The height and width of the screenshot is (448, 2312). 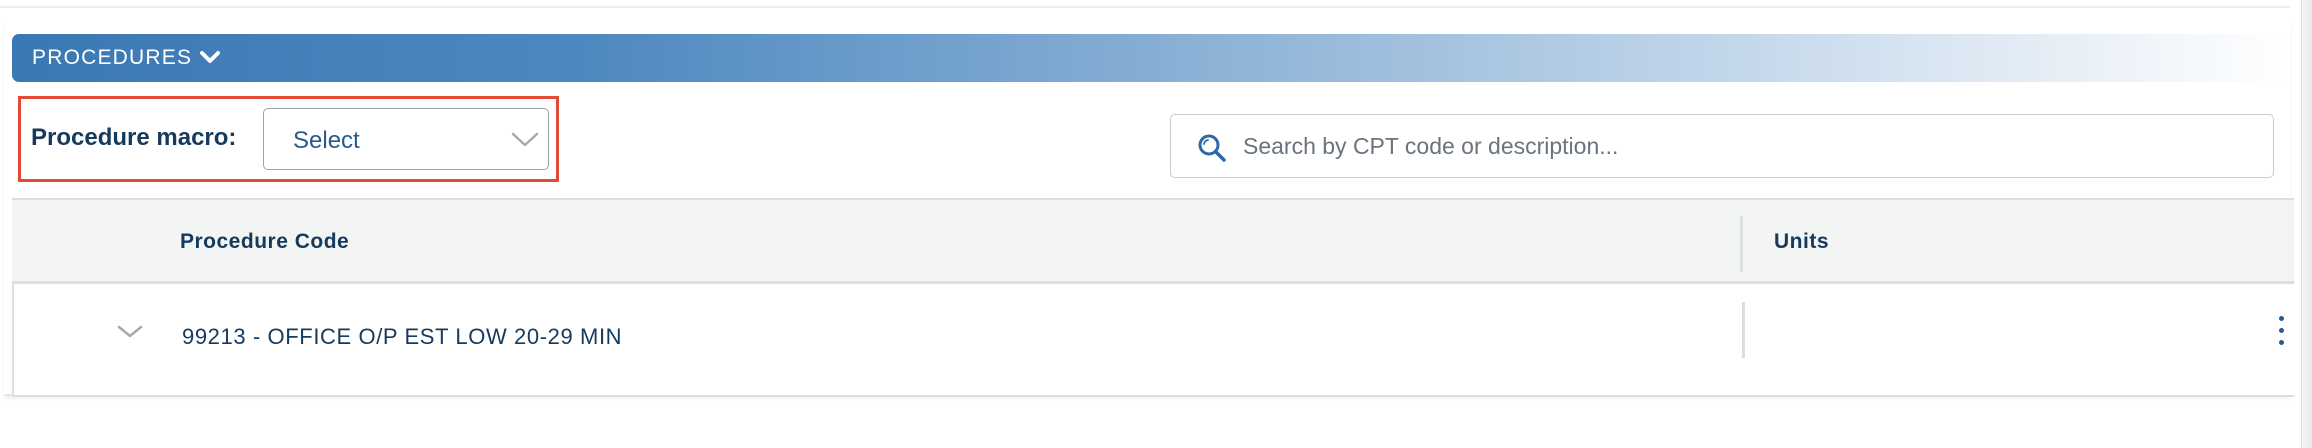 What do you see at coordinates (1748, 146) in the screenshot?
I see `cpt-search-input` at bounding box center [1748, 146].